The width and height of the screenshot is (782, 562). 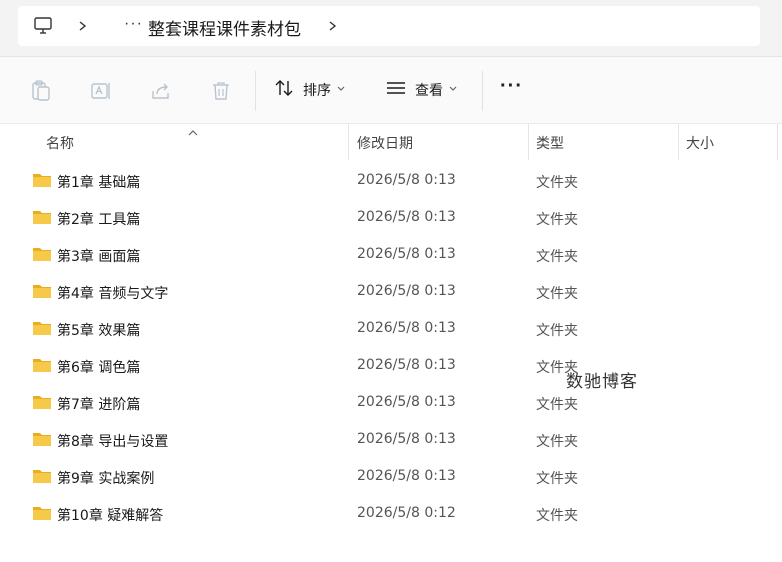 What do you see at coordinates (550, 143) in the screenshot?
I see `column-header-type: 类型` at bounding box center [550, 143].